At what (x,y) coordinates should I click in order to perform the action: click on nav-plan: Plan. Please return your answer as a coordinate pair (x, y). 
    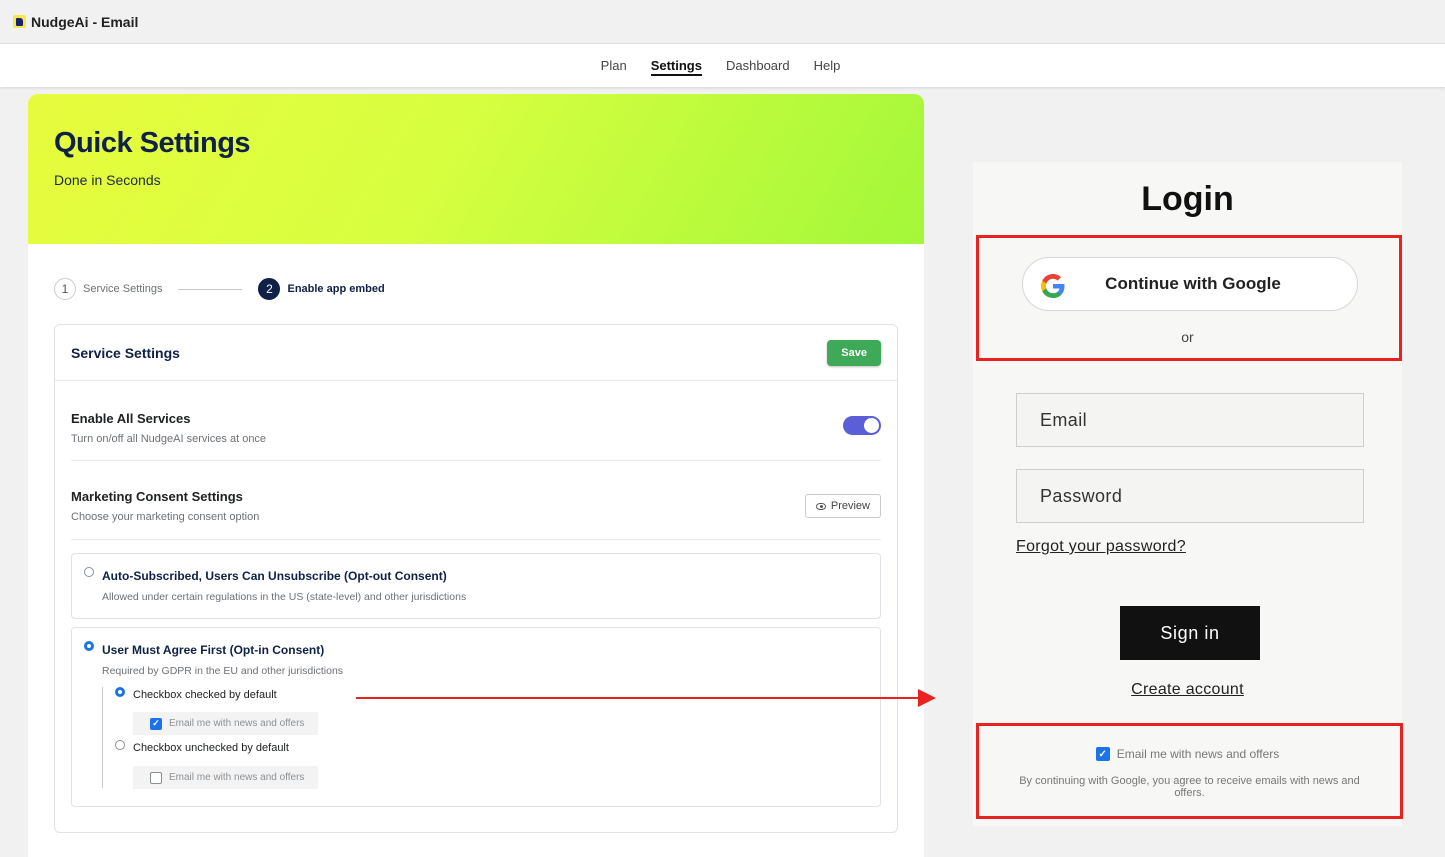
    Looking at the image, I should click on (614, 66).